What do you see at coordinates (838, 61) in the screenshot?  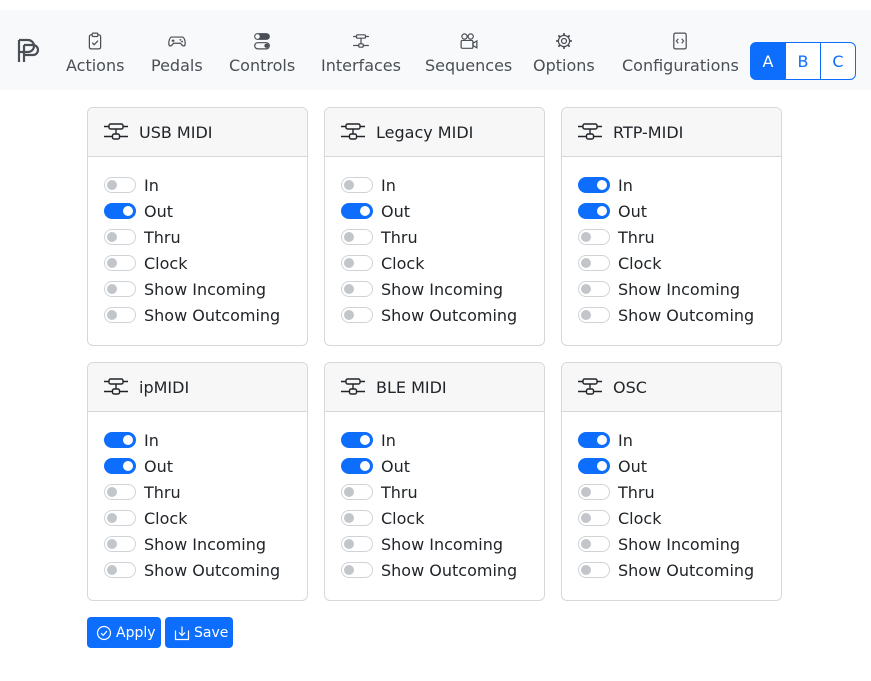 I see `profile-button-c: C` at bounding box center [838, 61].